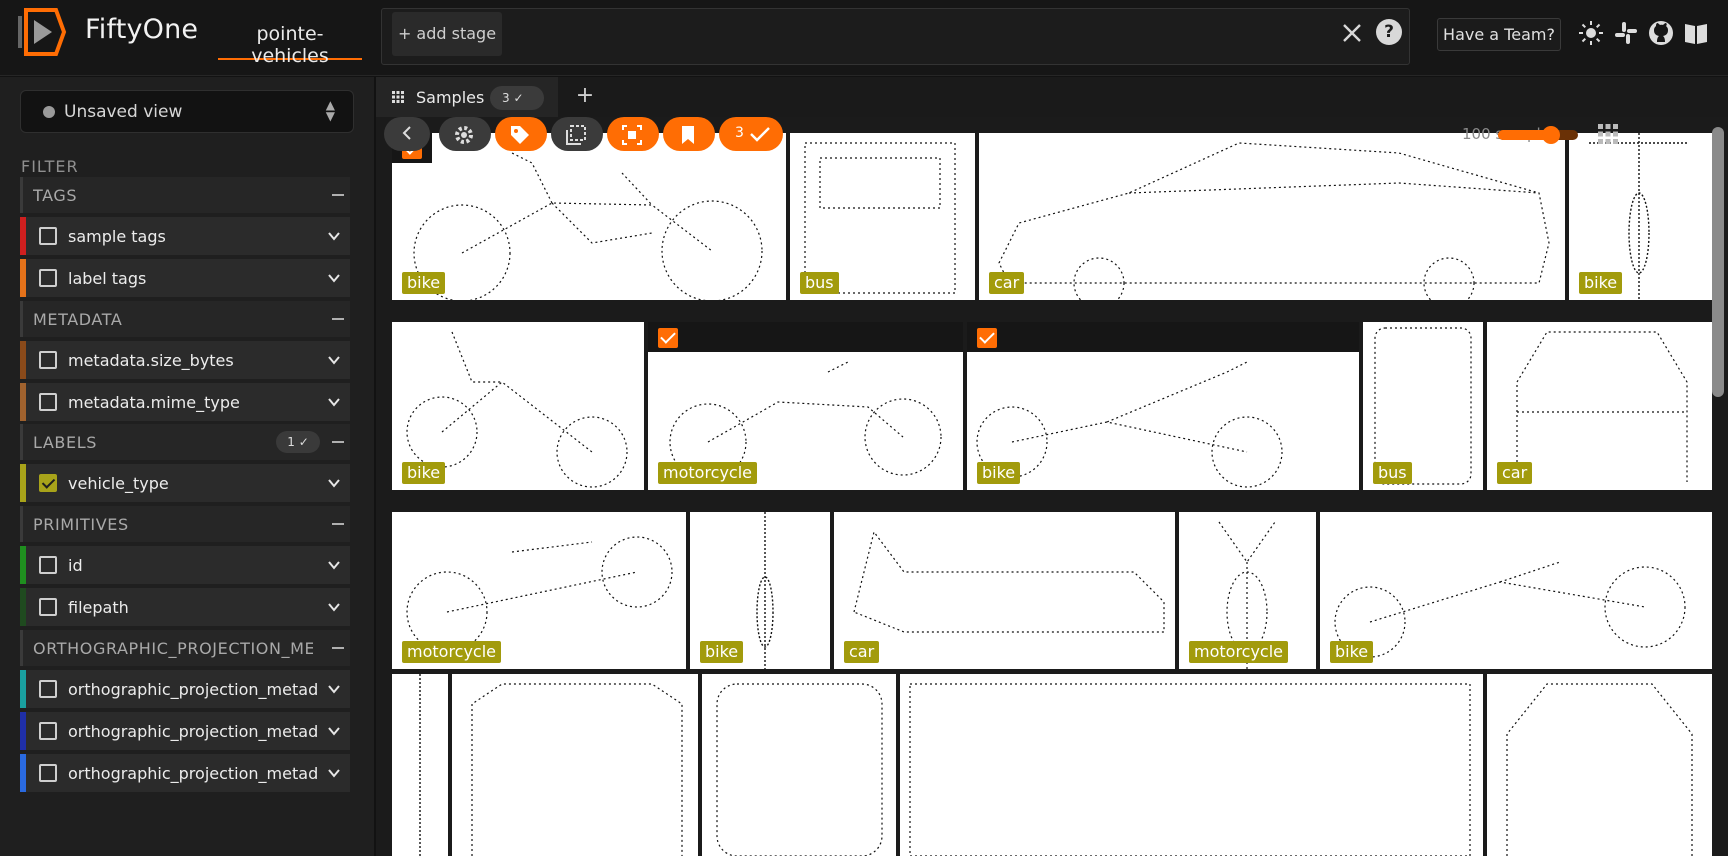  Describe the element at coordinates (407, 134) in the screenshot. I see `back-button` at that location.